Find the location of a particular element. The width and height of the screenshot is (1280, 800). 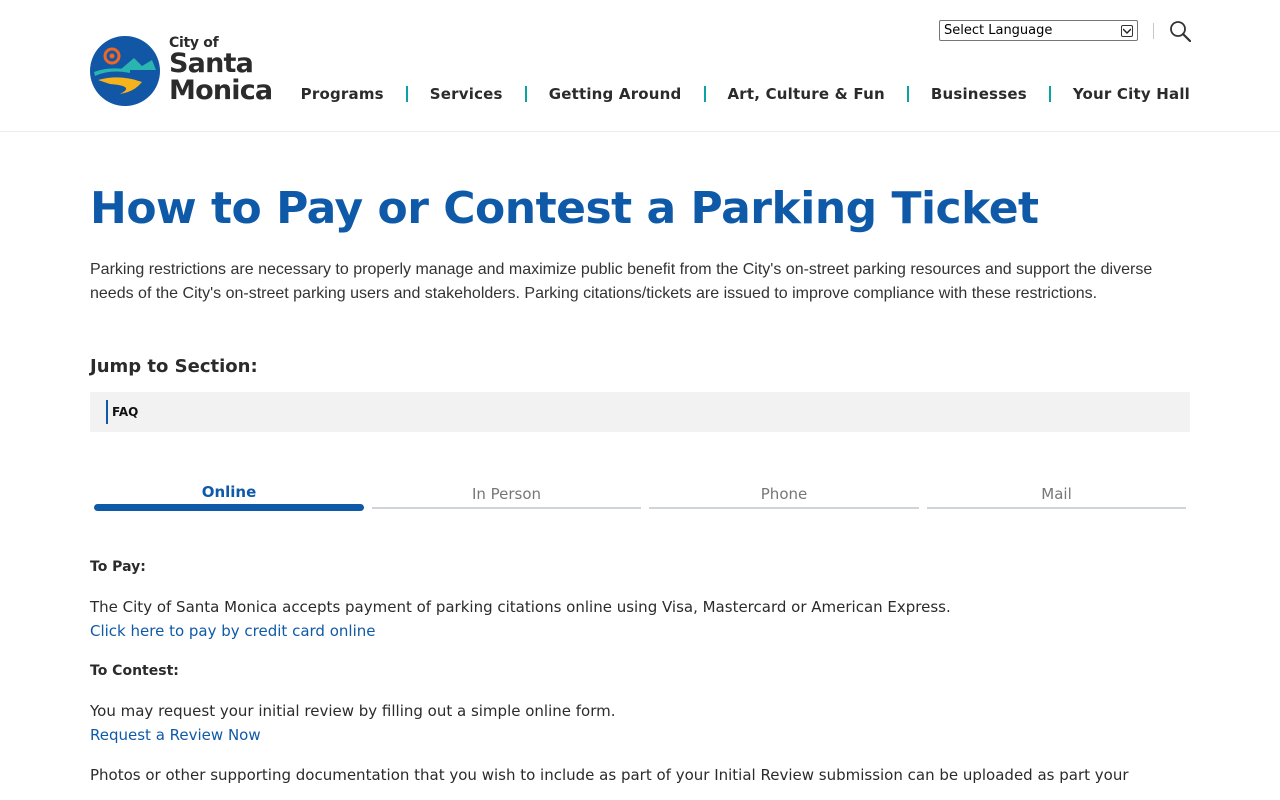

tab-label: Online is located at coordinates (229, 492).